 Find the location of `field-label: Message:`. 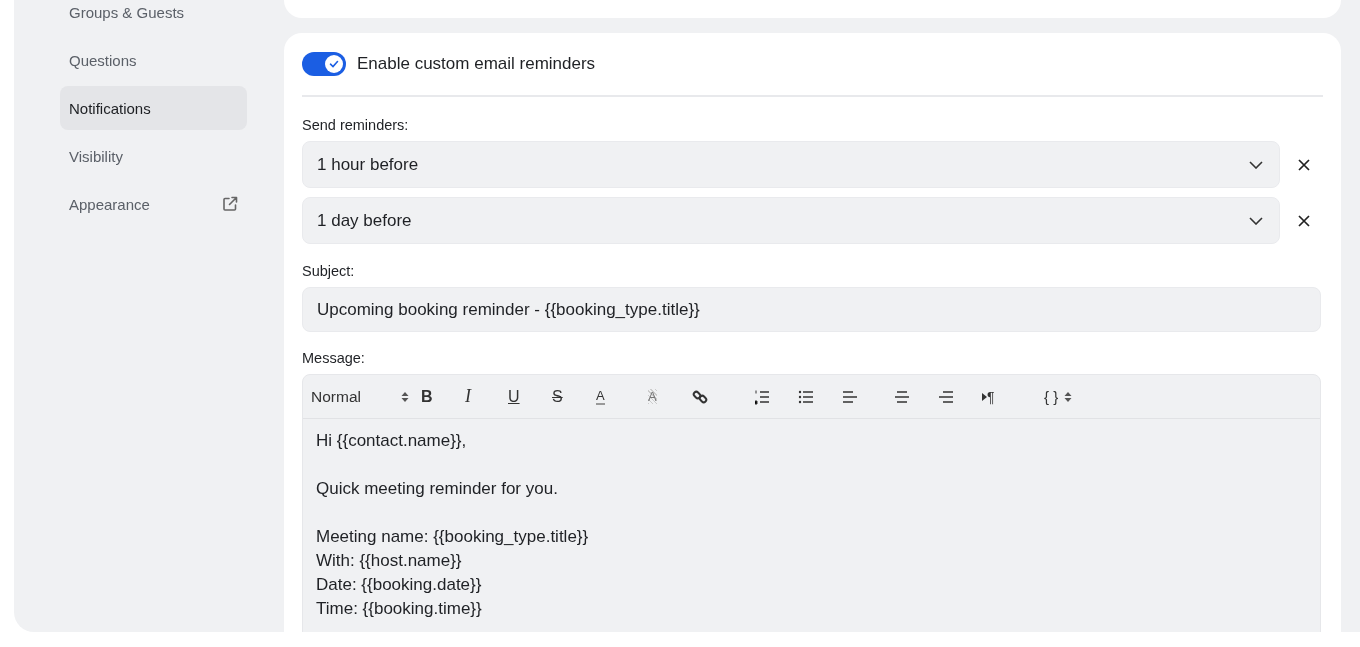

field-label: Message: is located at coordinates (334, 358).